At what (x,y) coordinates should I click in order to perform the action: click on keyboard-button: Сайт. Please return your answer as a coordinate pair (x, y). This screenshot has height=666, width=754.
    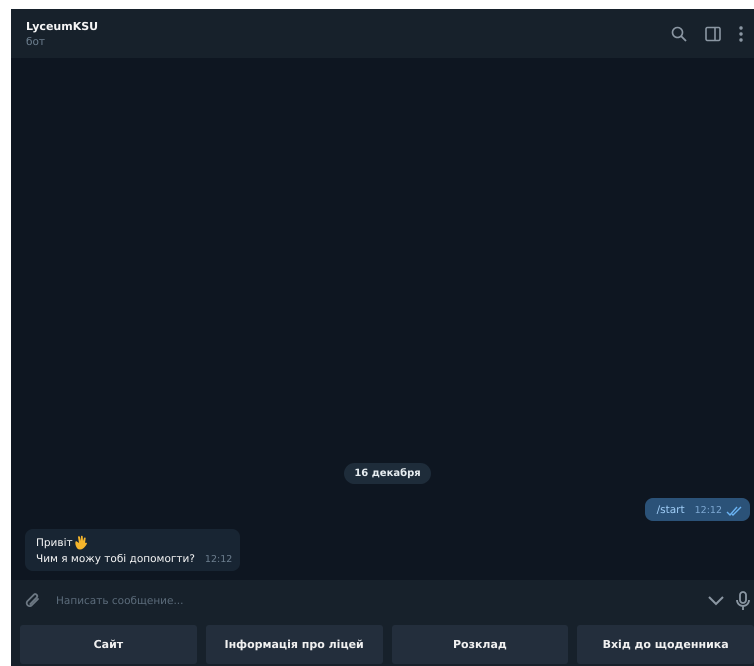
    Looking at the image, I should click on (108, 644).